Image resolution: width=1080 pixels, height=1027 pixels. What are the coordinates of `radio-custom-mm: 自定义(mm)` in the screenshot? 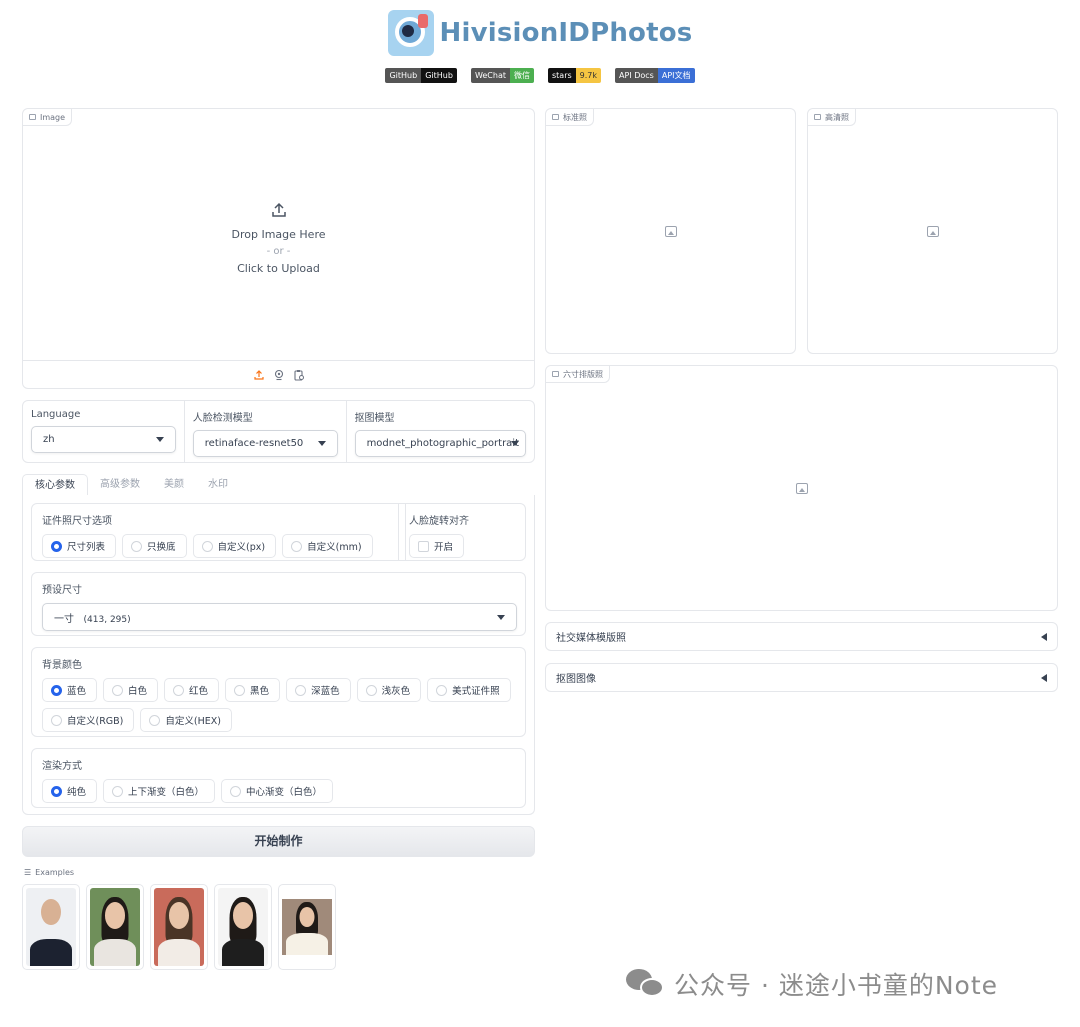 It's located at (327, 546).